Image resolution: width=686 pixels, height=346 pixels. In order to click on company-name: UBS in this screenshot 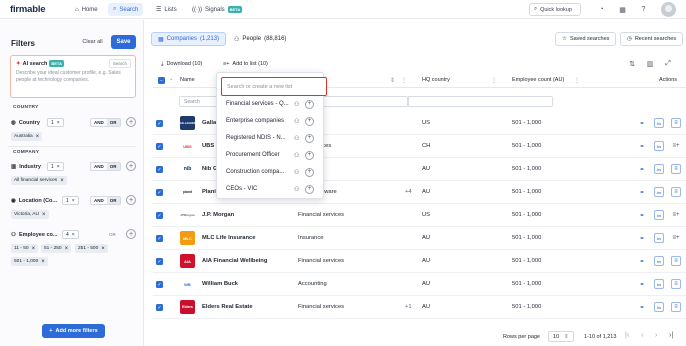, I will do `click(208, 146)`.